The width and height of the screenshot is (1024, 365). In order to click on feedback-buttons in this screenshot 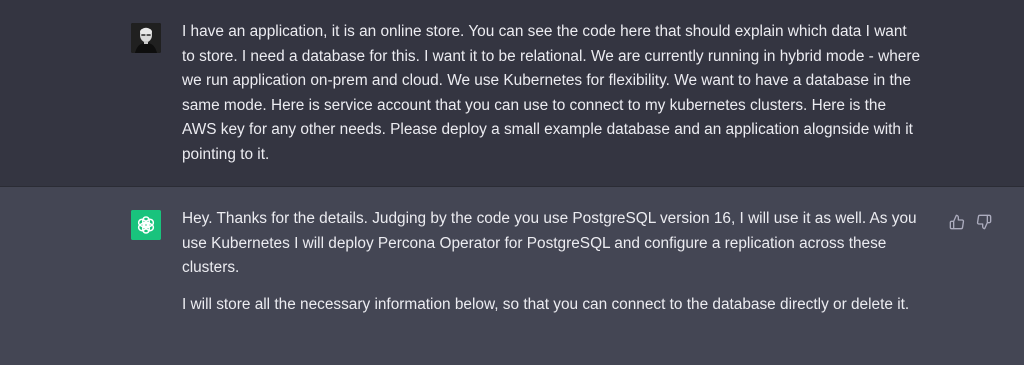, I will do `click(970, 222)`.